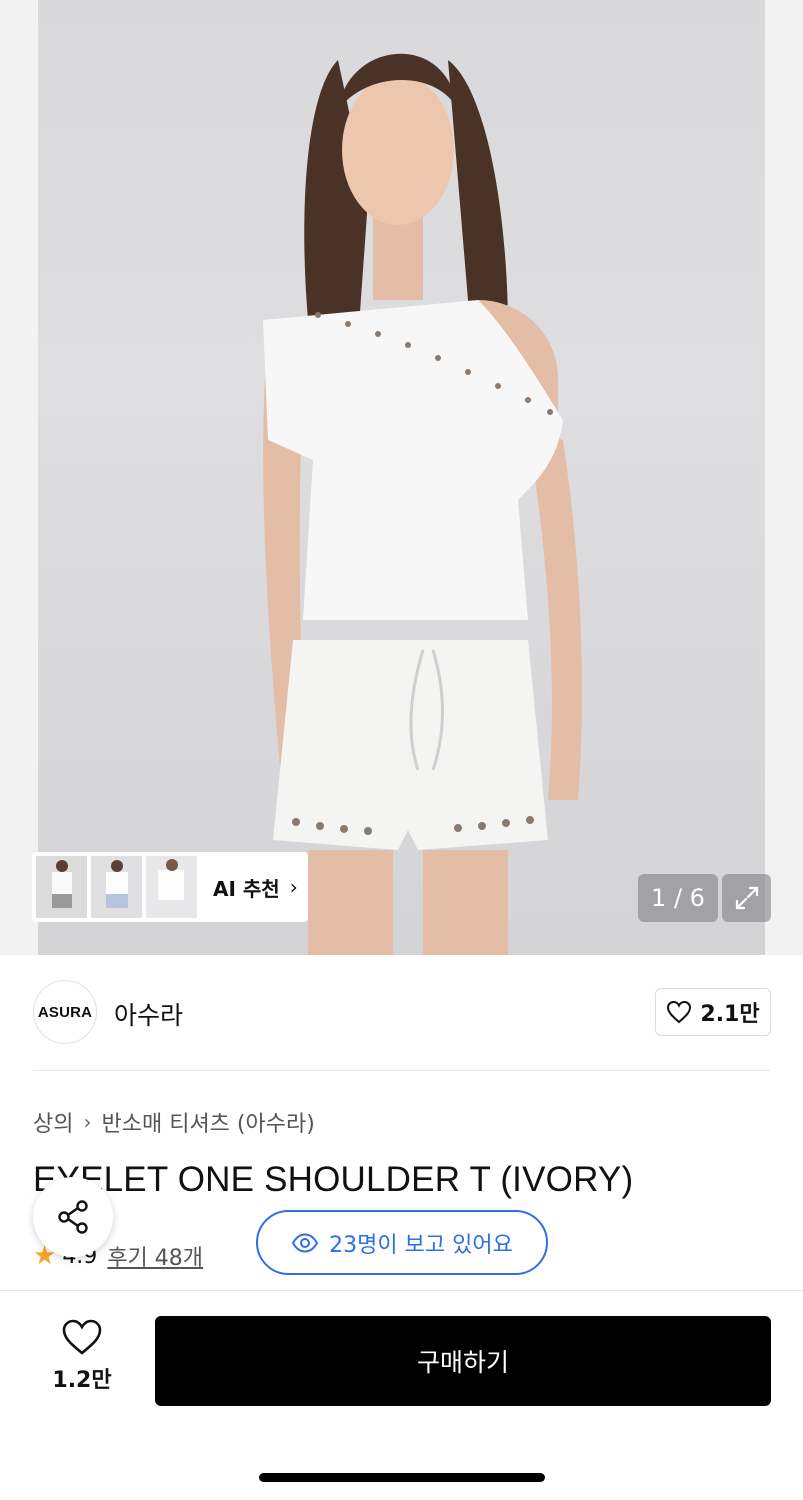 The image size is (803, 1500). I want to click on ai-recommend-label: AI 추천, so click(246, 888).